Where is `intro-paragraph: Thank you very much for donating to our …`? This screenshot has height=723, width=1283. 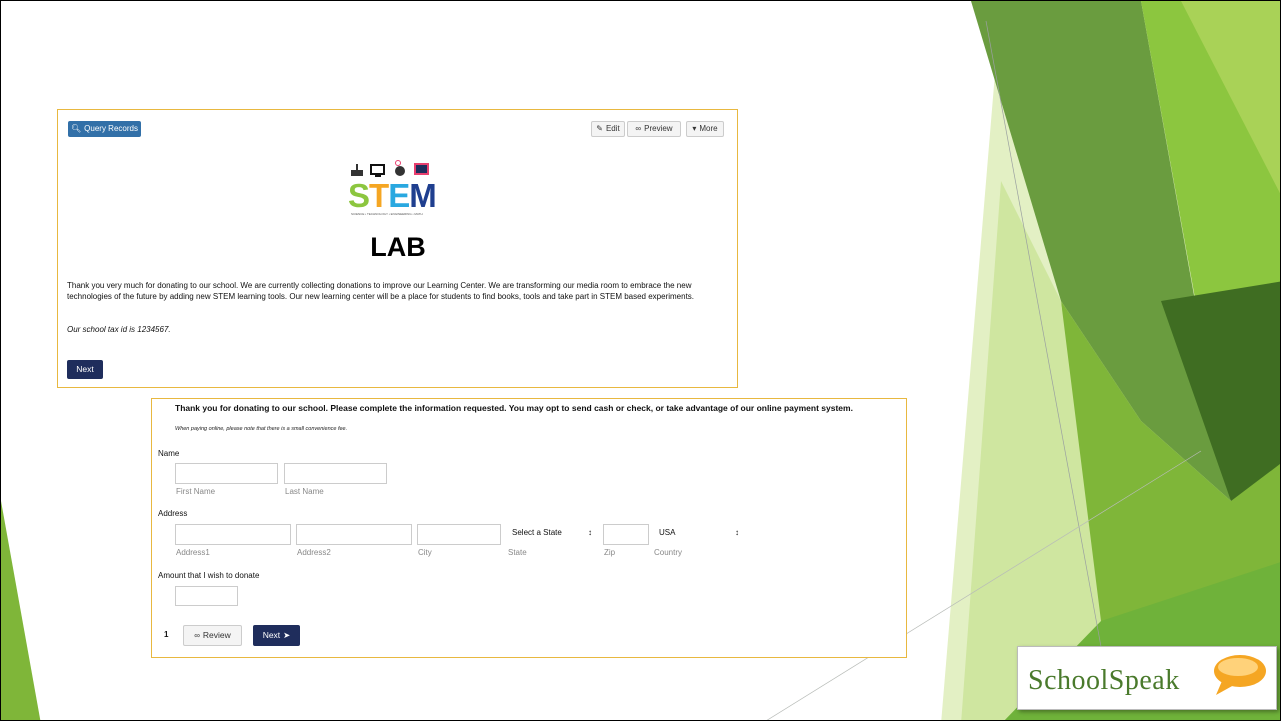
intro-paragraph: Thank you very much for donating to our … is located at coordinates (381, 291).